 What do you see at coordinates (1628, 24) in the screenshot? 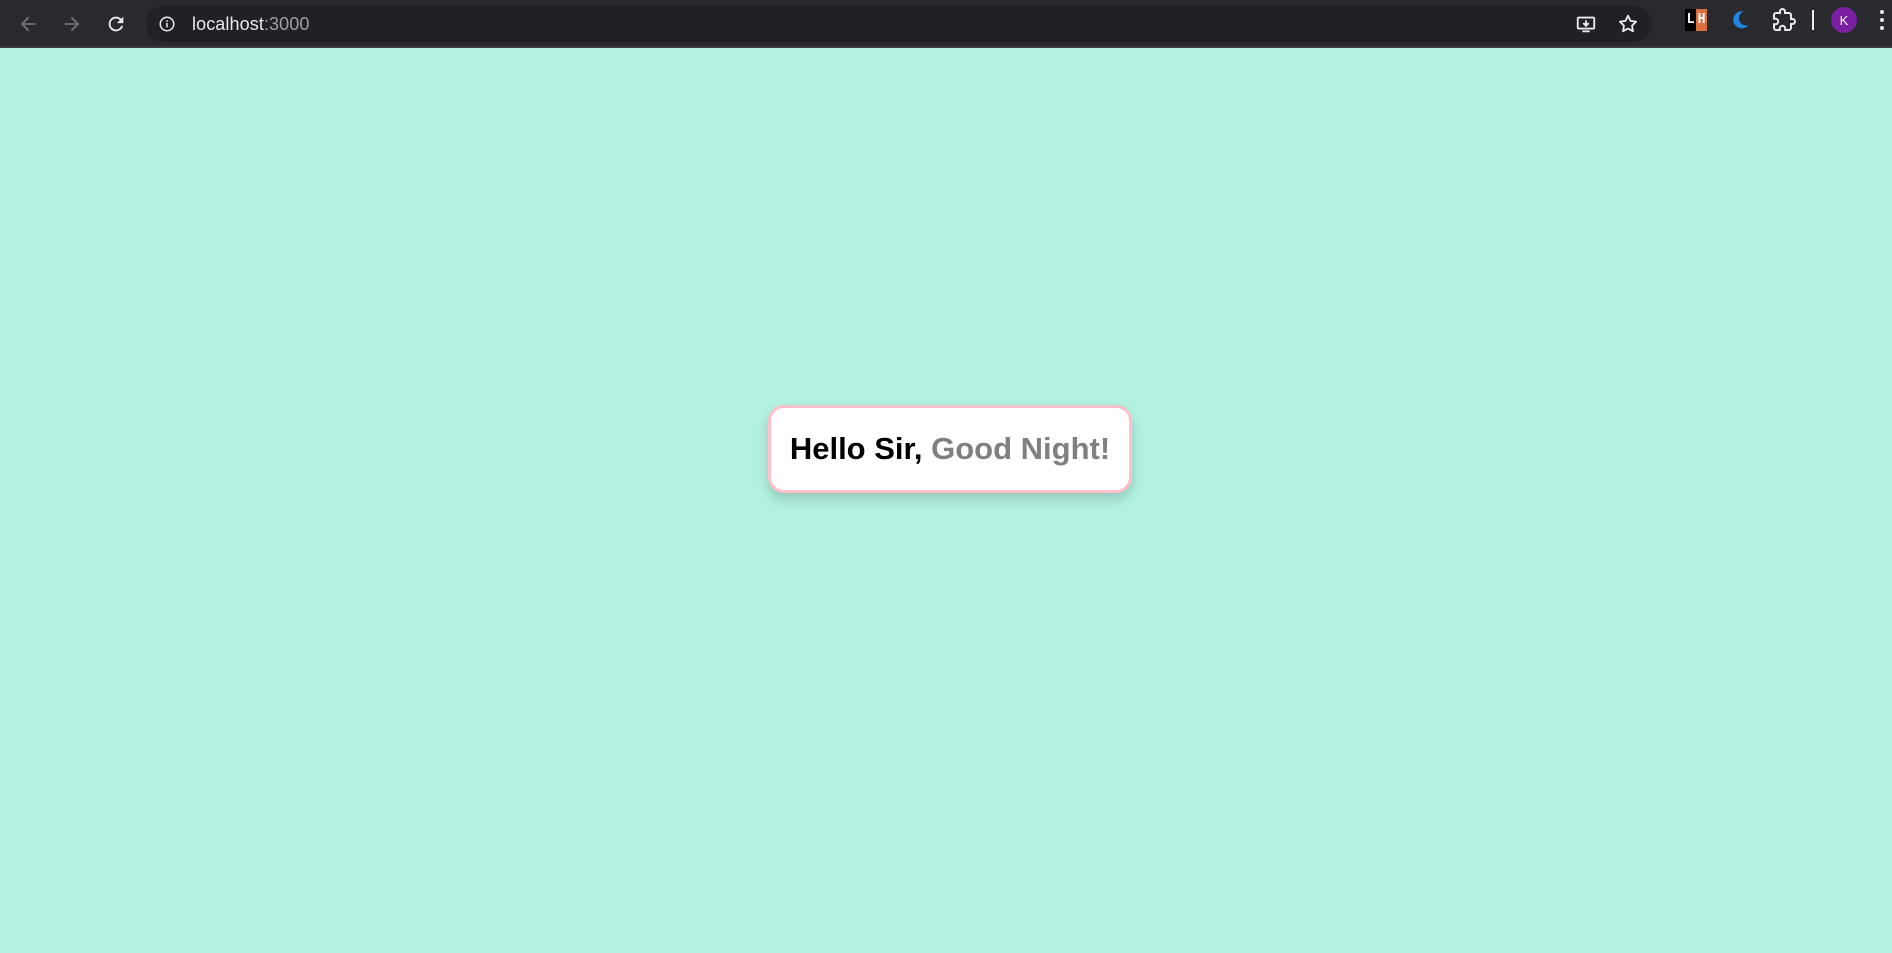
I see `star-icon` at bounding box center [1628, 24].